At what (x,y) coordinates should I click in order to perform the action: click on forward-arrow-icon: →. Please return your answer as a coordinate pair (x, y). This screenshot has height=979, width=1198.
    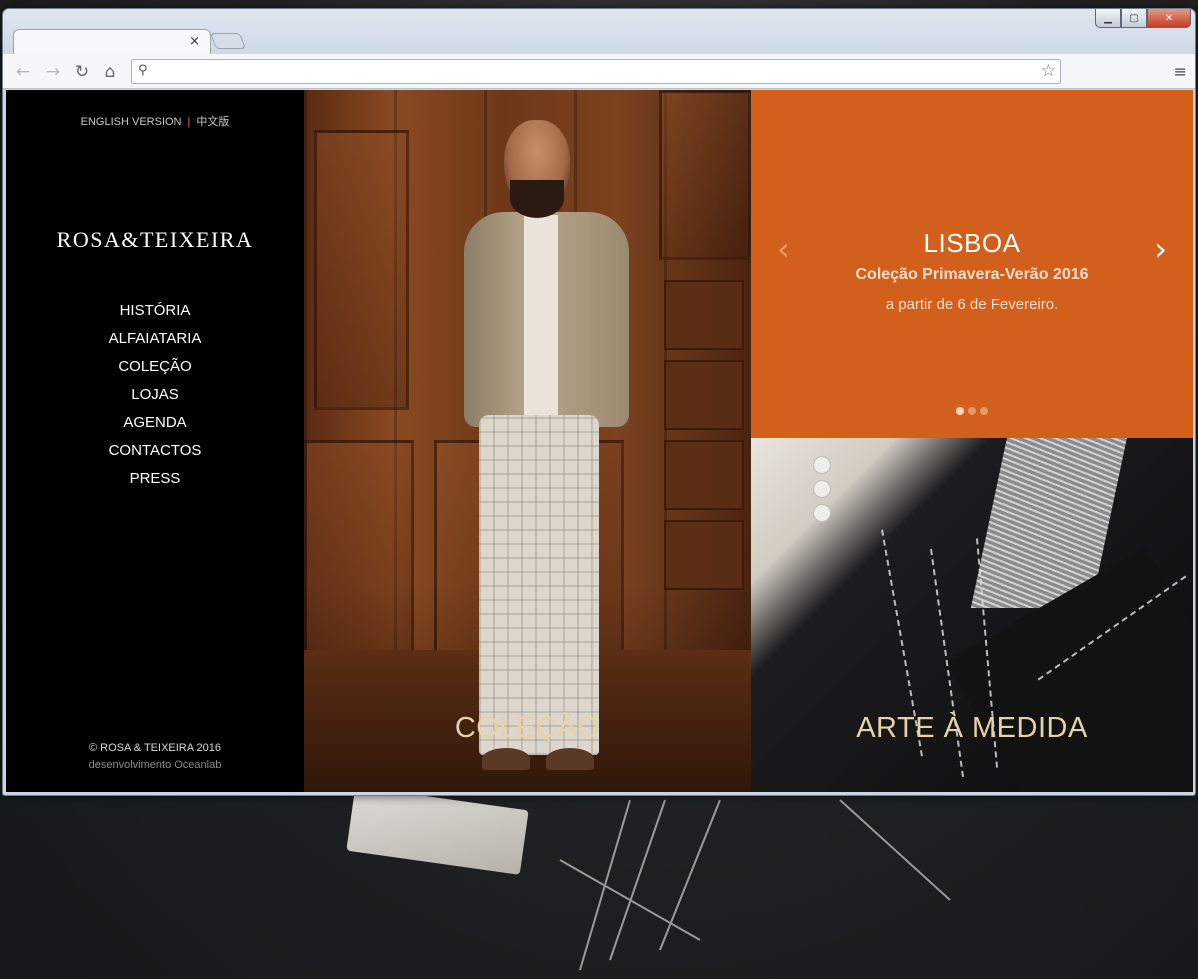
    Looking at the image, I should click on (53, 72).